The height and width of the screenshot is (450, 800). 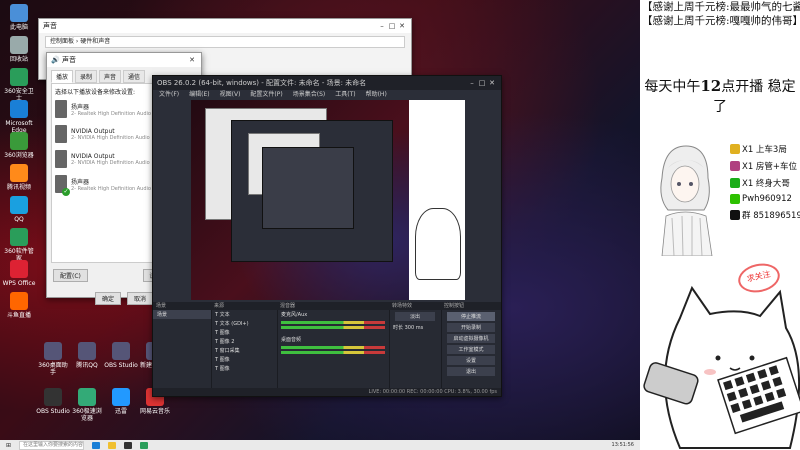 I want to click on gold-card-icon, so click(x=735, y=149).